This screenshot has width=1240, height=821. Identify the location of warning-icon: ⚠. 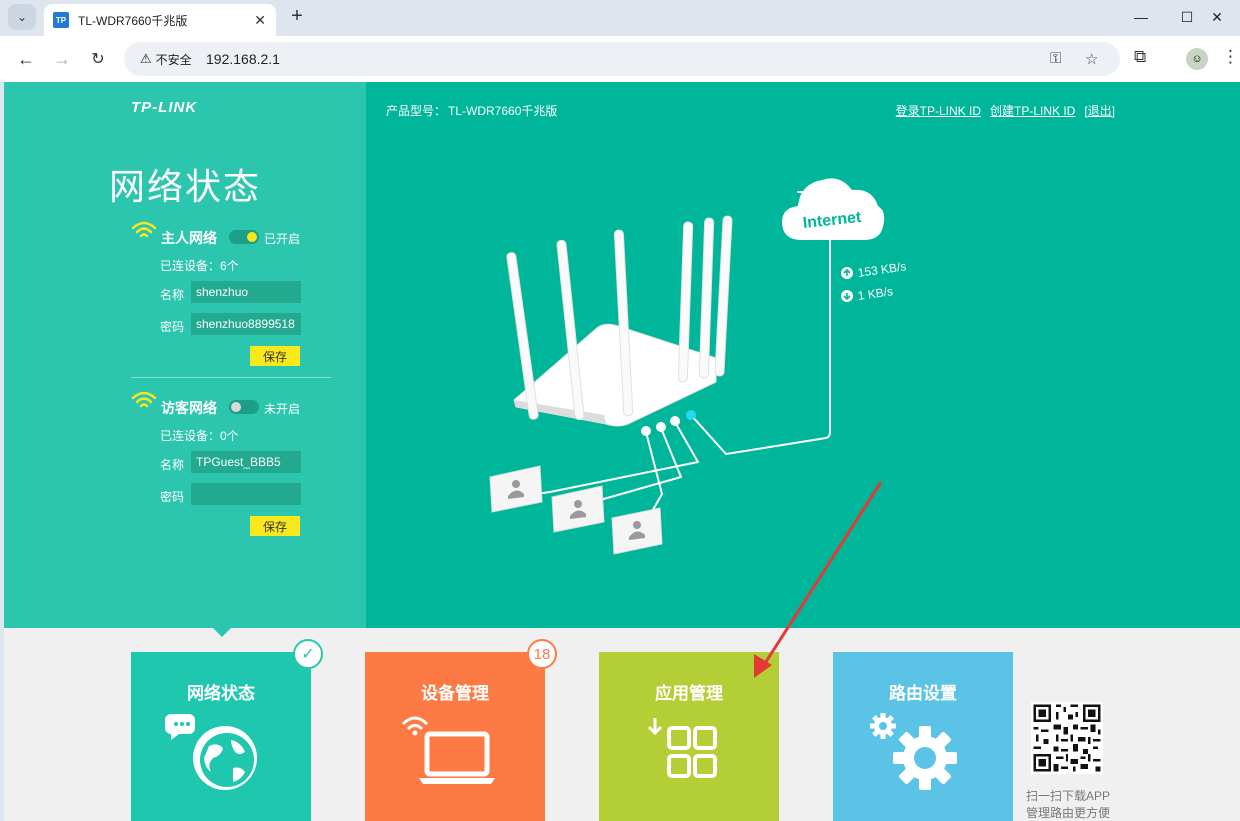
(146, 58).